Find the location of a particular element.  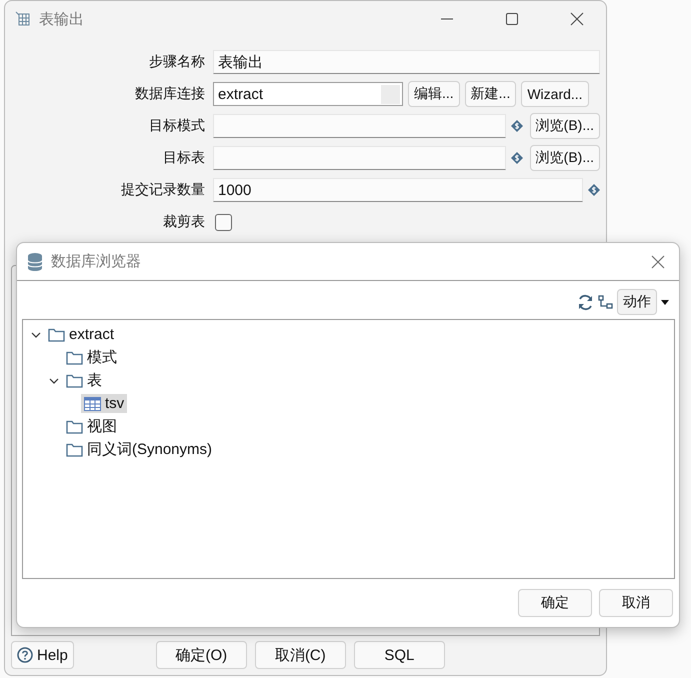

field-label: 提交记录数量 is located at coordinates (162, 190).